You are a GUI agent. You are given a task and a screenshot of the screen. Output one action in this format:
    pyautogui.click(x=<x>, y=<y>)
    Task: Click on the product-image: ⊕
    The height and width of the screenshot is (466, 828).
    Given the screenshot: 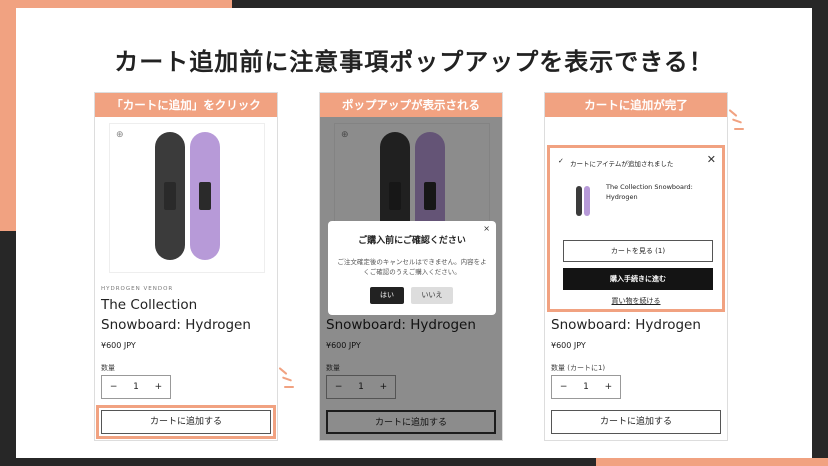 What is the action you would take?
    pyautogui.click(x=187, y=198)
    